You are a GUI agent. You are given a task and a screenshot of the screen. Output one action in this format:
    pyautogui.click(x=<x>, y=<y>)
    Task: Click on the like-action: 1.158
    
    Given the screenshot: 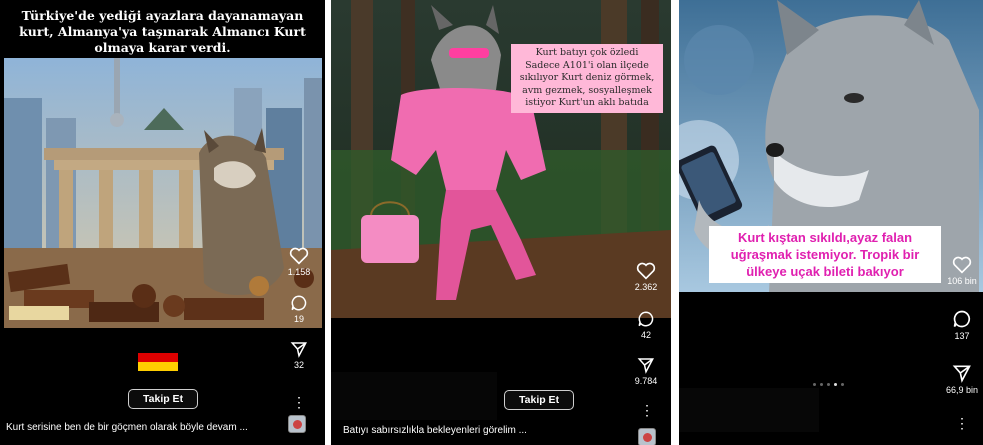 What is the action you would take?
    pyautogui.click(x=299, y=262)
    